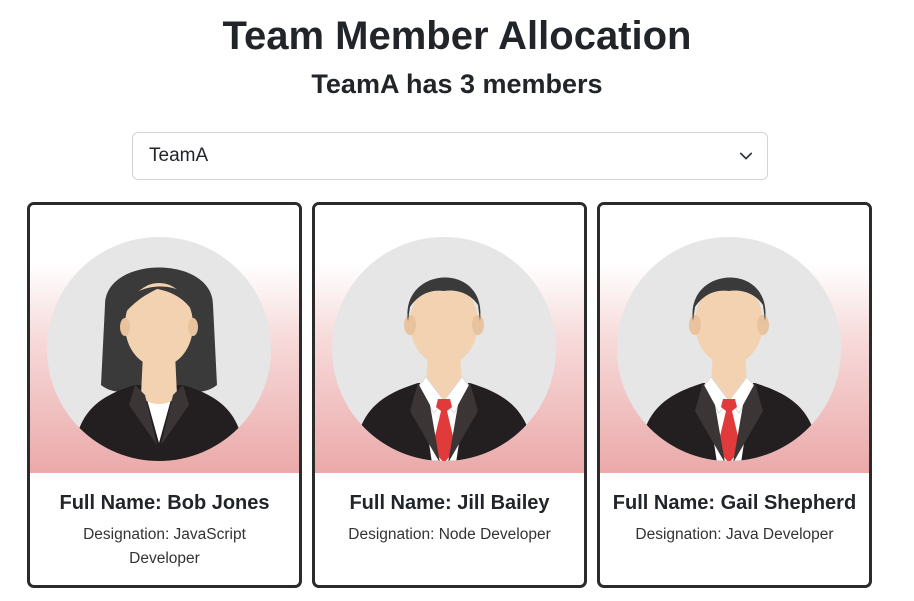  Describe the element at coordinates (457, 36) in the screenshot. I see `page-title: Team Member Allocation` at that location.